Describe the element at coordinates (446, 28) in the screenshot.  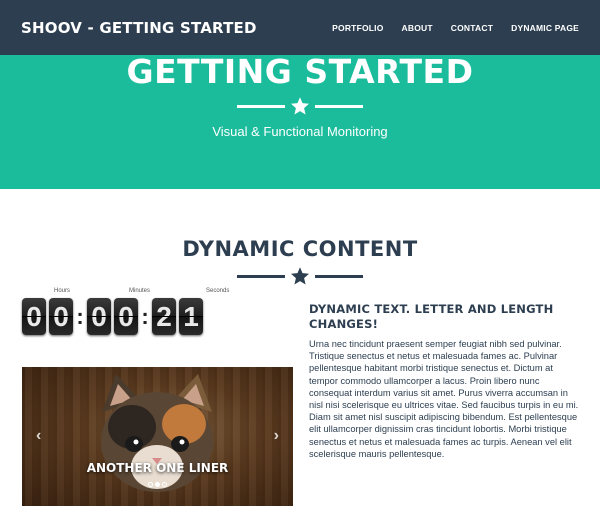
I see `nav-menu: PORTFOLIO ABOUT CONTACT DYNAMIC PAGE` at that location.